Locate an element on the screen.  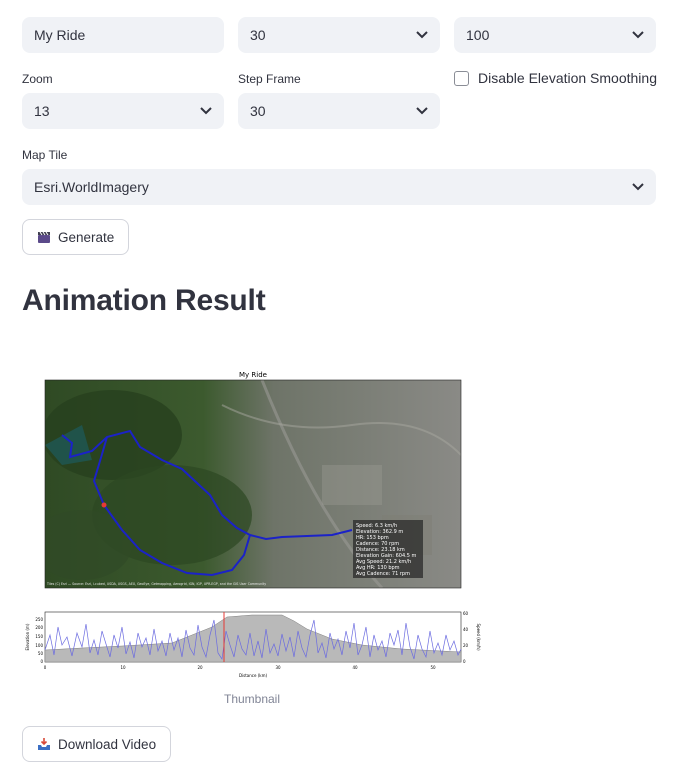
stat-avg-cadence: Avg Cadence: 71 rpm is located at coordinates (383, 574).